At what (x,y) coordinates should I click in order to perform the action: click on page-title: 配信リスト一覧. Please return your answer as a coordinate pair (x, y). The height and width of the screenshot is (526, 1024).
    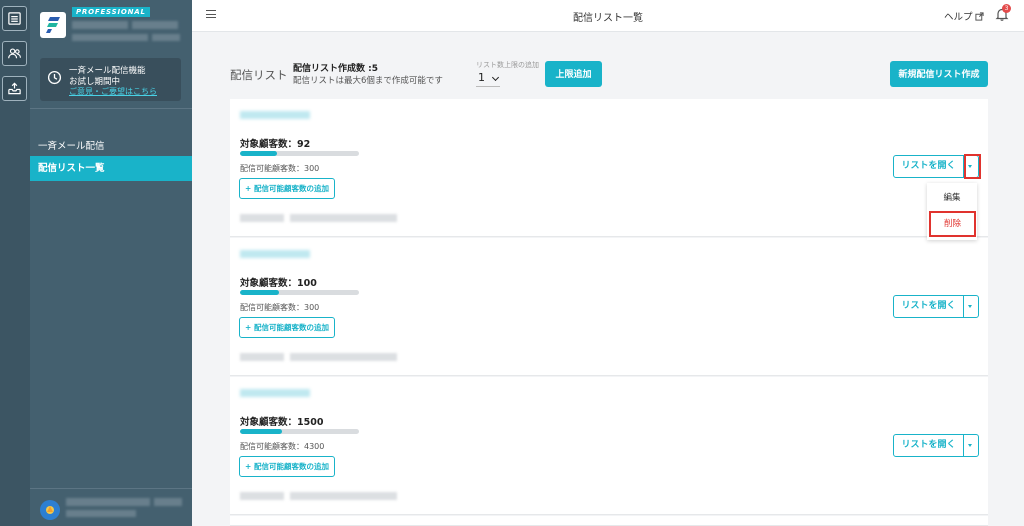
    Looking at the image, I should click on (608, 18).